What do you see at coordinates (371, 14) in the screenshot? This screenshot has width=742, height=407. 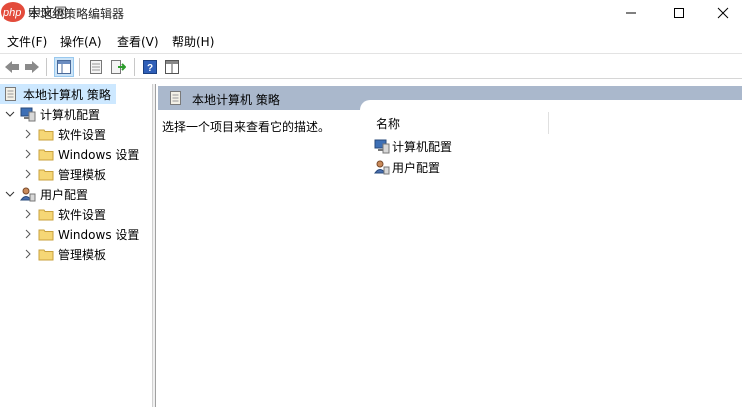 I see `title-bar: php 中文网 本地组策略编辑器` at bounding box center [371, 14].